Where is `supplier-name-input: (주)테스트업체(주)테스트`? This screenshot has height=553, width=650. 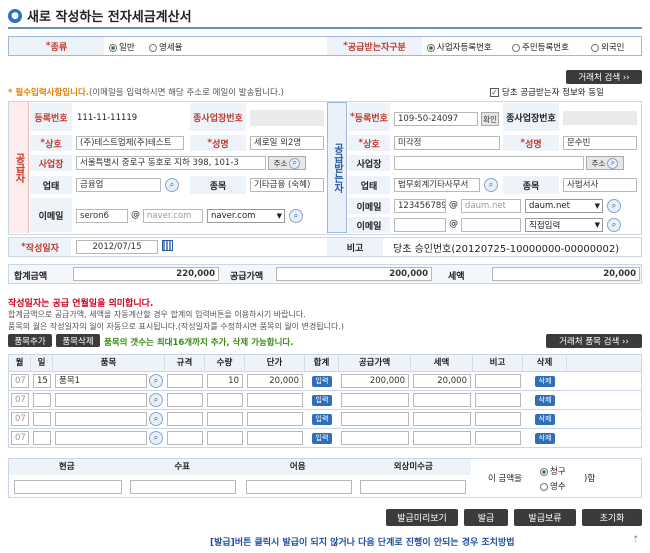 supplier-name-input: (주)테스트업체(주)테스트 is located at coordinates (130, 143).